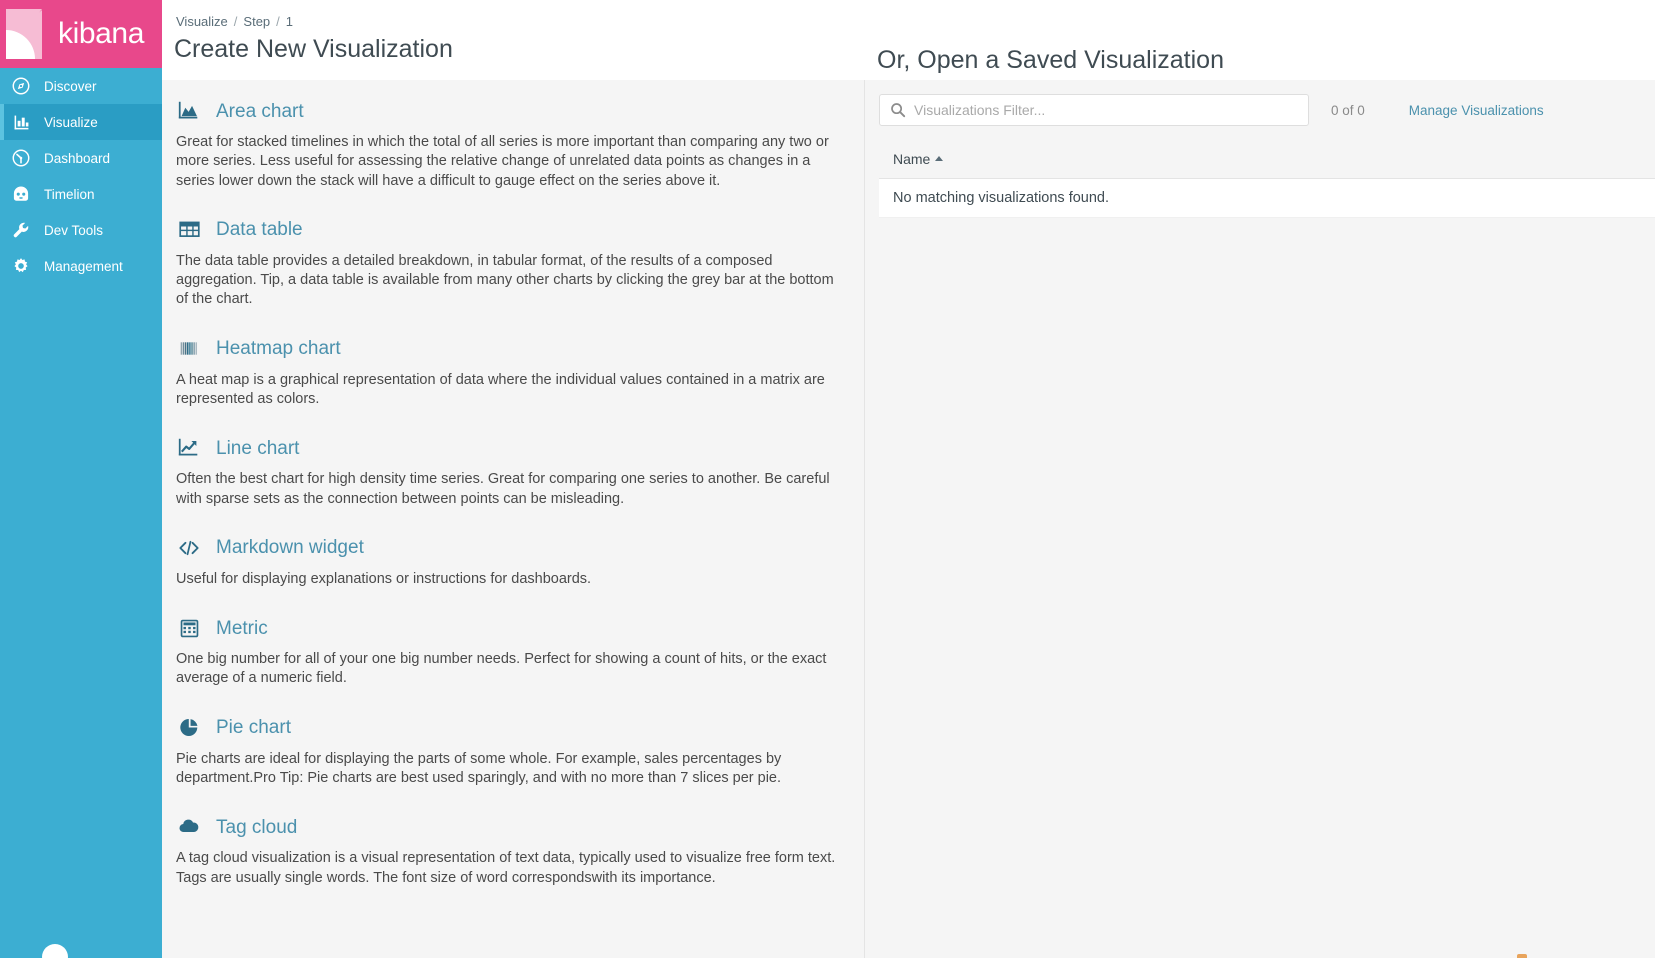  I want to click on empty-state-message: No matching visualizations found., so click(1267, 198).